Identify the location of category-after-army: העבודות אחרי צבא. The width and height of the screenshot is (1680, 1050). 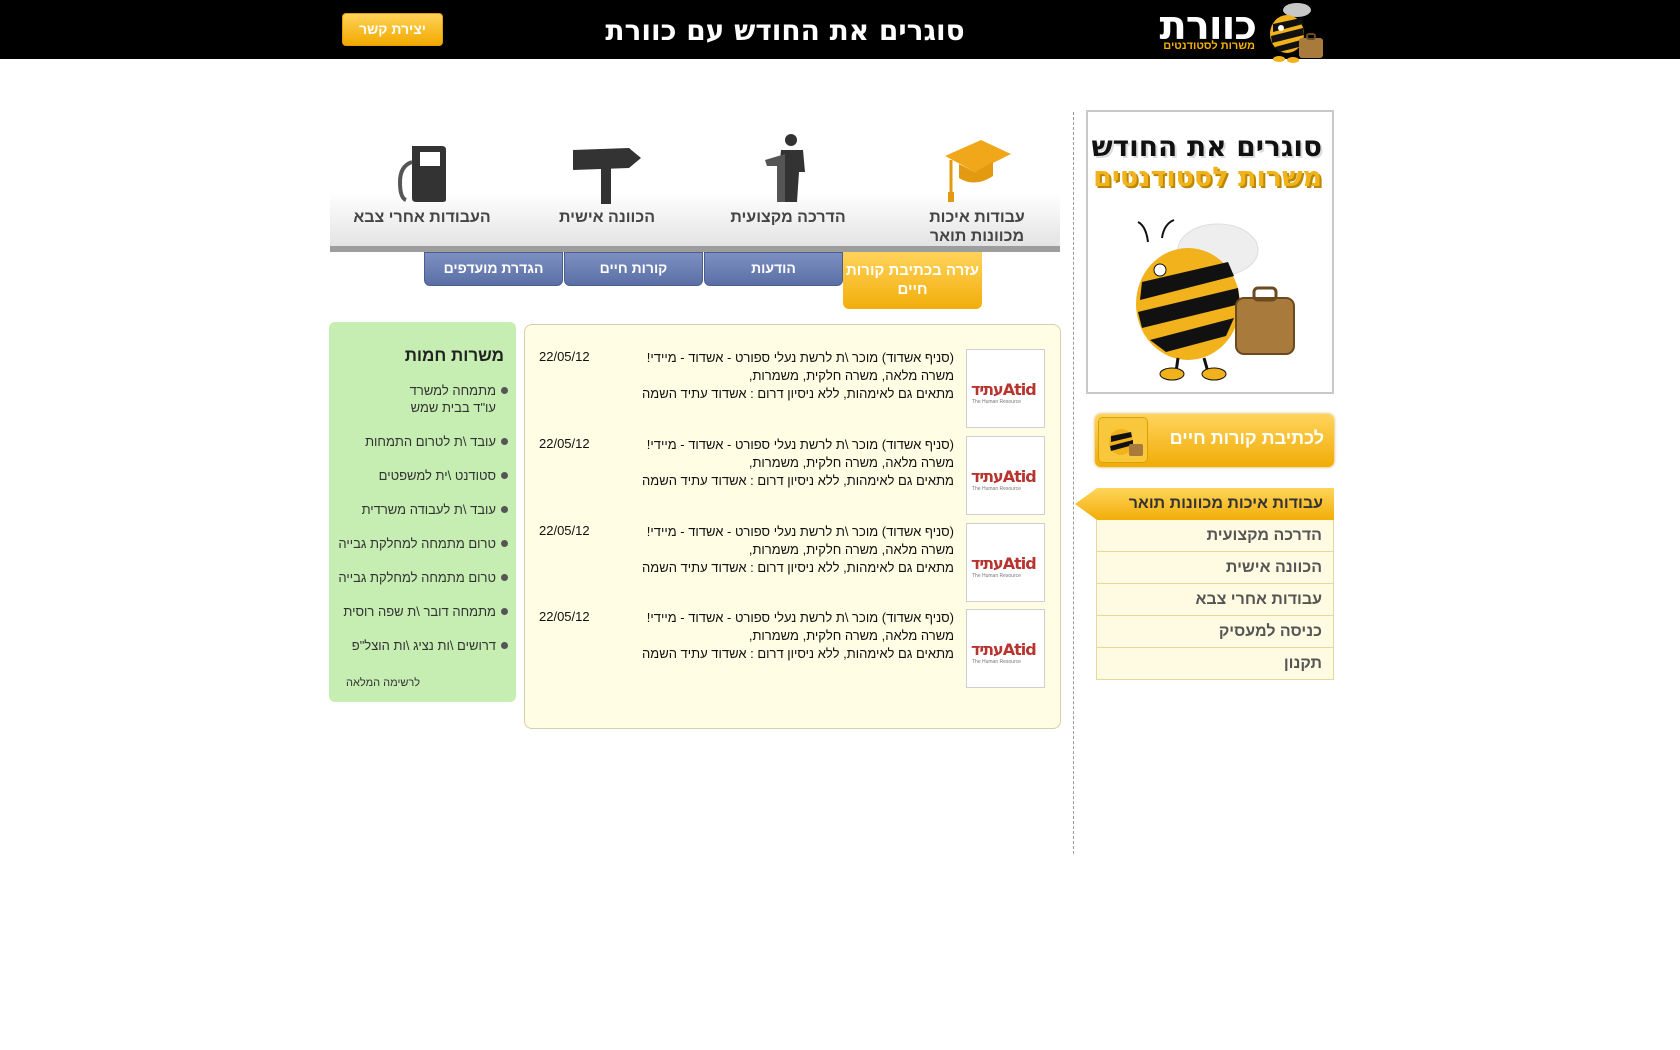
(422, 177).